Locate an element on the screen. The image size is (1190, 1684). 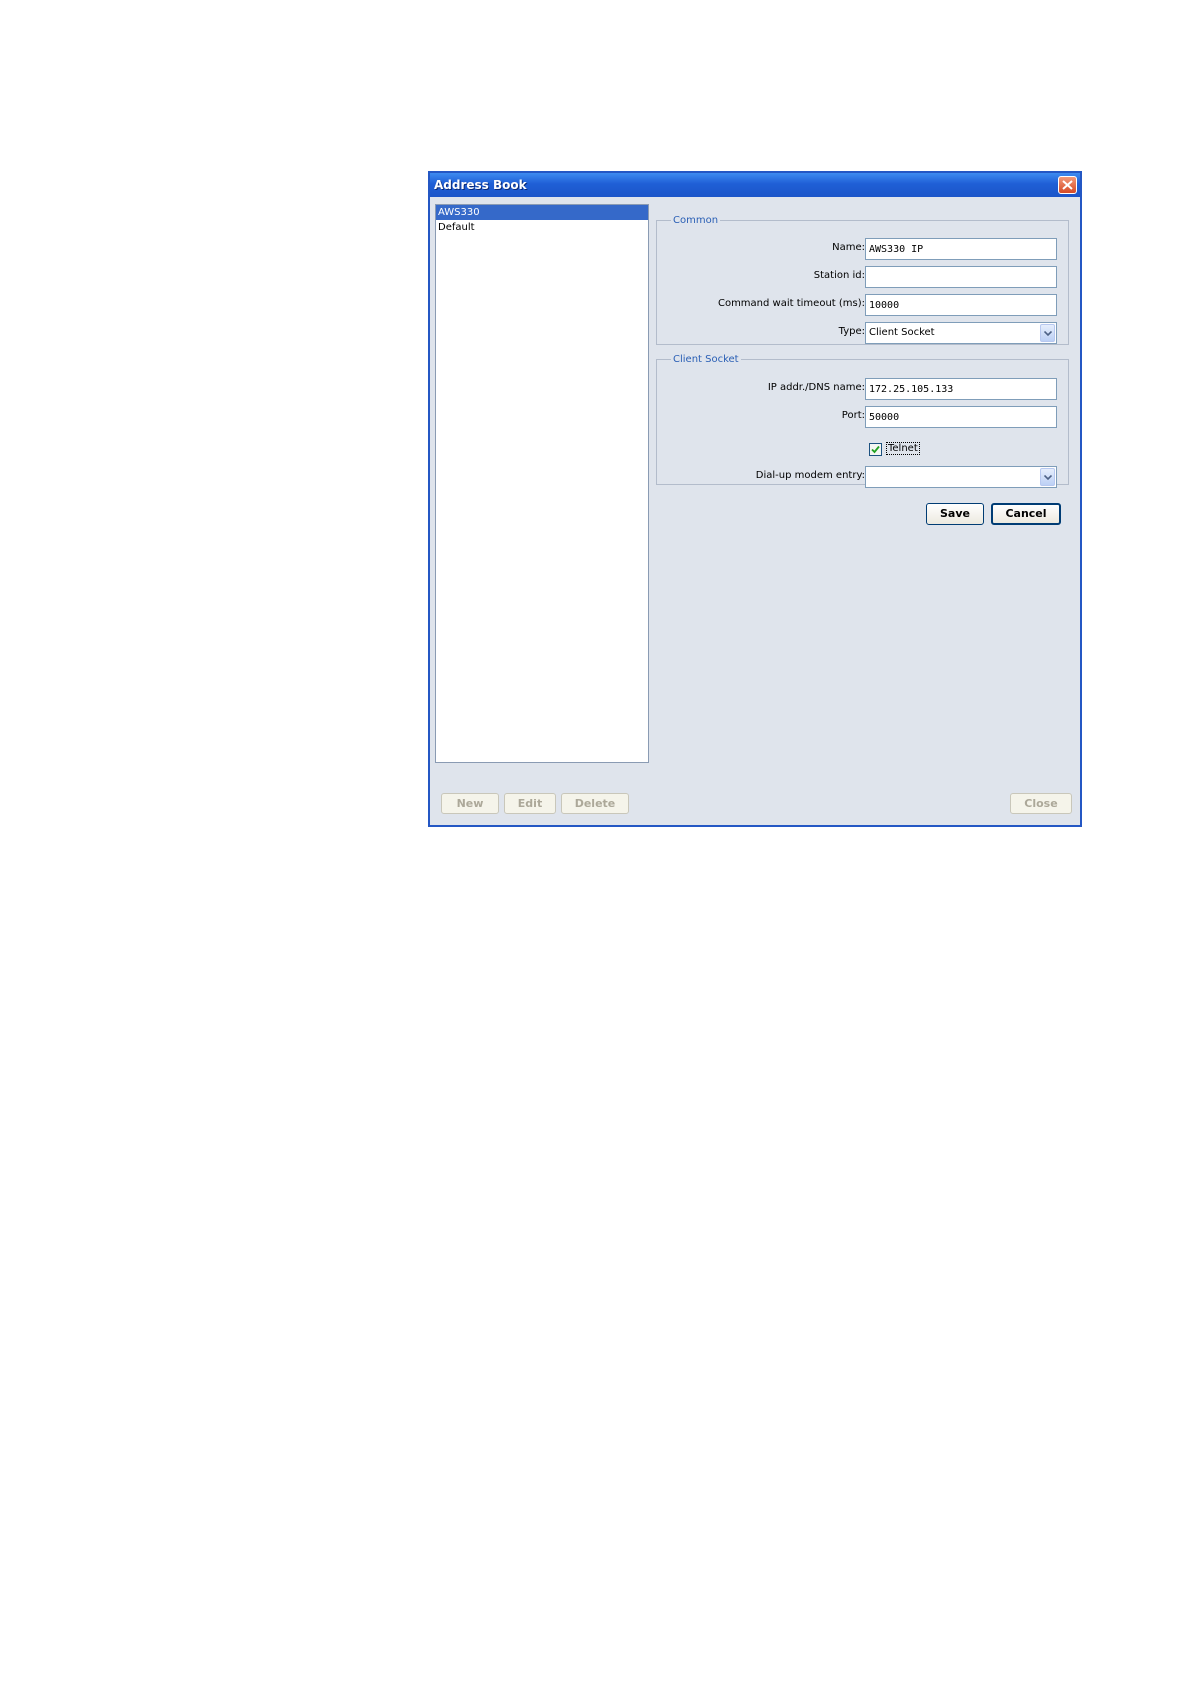
name-label: Name: is located at coordinates (848, 247).